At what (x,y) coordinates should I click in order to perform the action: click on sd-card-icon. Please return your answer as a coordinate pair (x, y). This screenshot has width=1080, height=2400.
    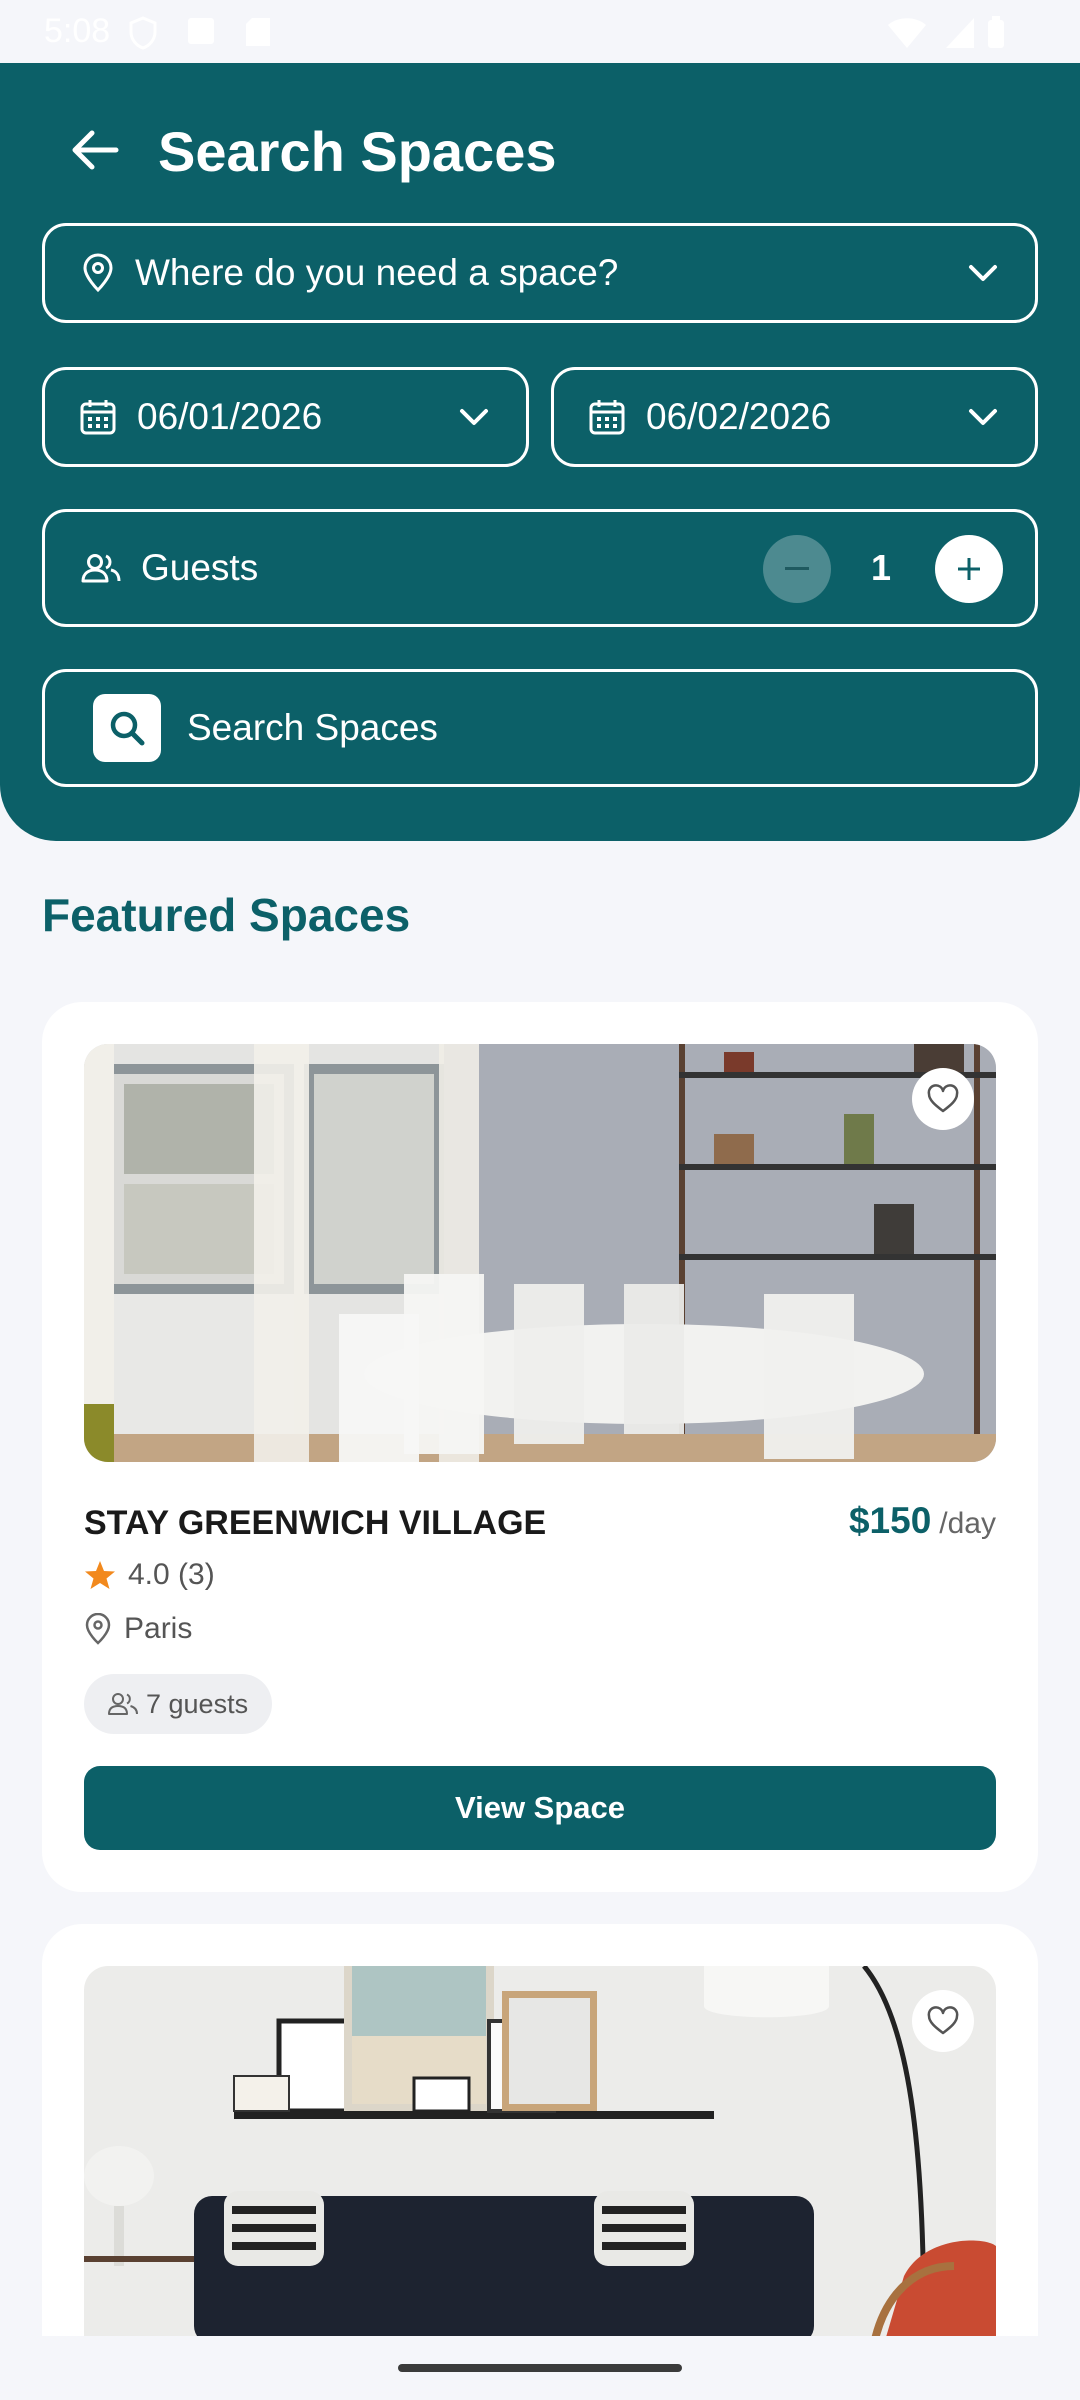
    Looking at the image, I should click on (258, 32).